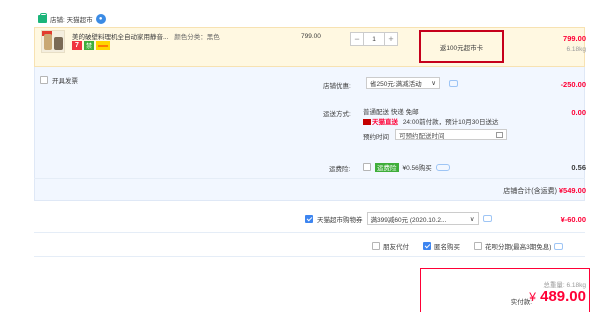 The width and height of the screenshot is (600, 312). What do you see at coordinates (44, 80) in the screenshot?
I see `invoice-checkbox` at bounding box center [44, 80].